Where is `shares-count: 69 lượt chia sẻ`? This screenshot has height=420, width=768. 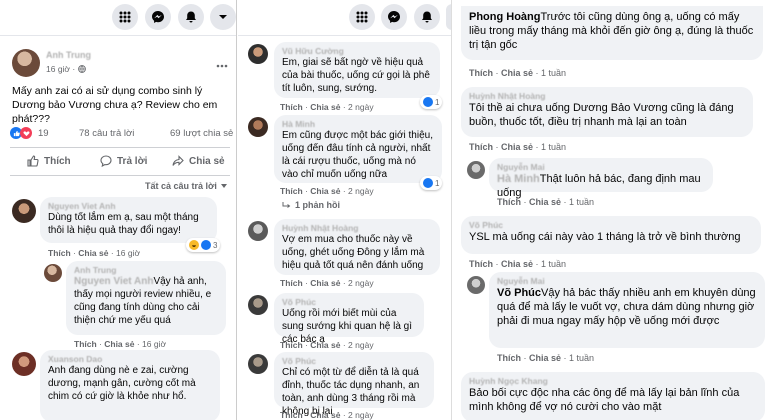
shares-count: 69 lượt chia sẻ is located at coordinates (201, 133).